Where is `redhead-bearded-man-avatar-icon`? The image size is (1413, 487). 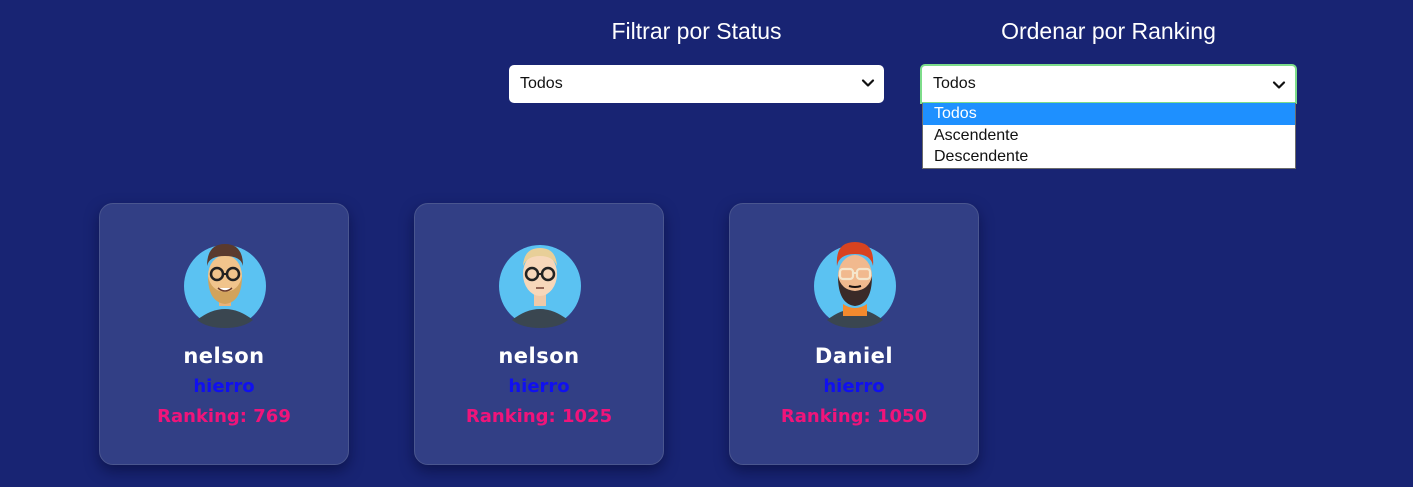
redhead-bearded-man-avatar-icon is located at coordinates (855, 285).